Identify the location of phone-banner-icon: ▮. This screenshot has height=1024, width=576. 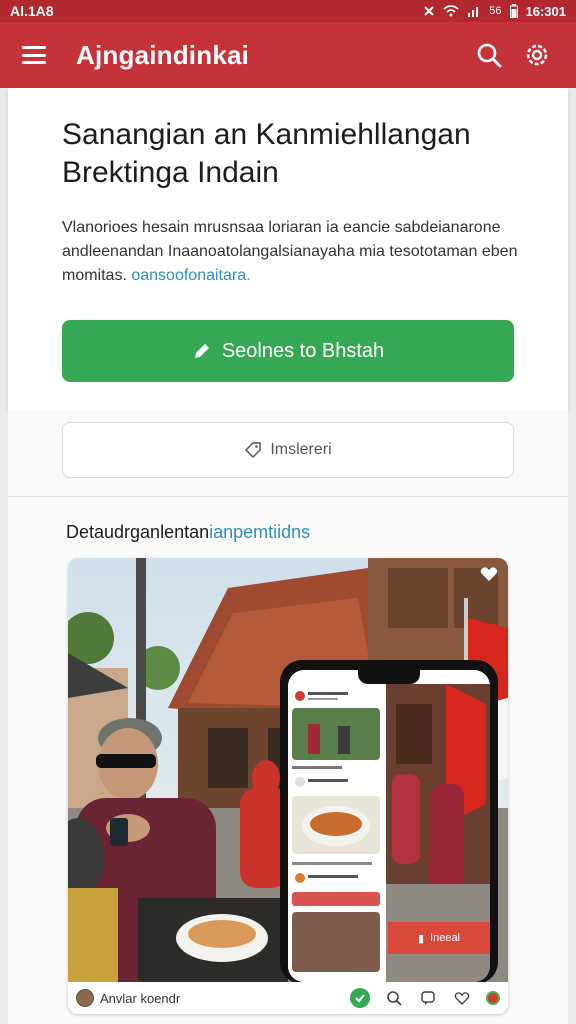
(421, 938).